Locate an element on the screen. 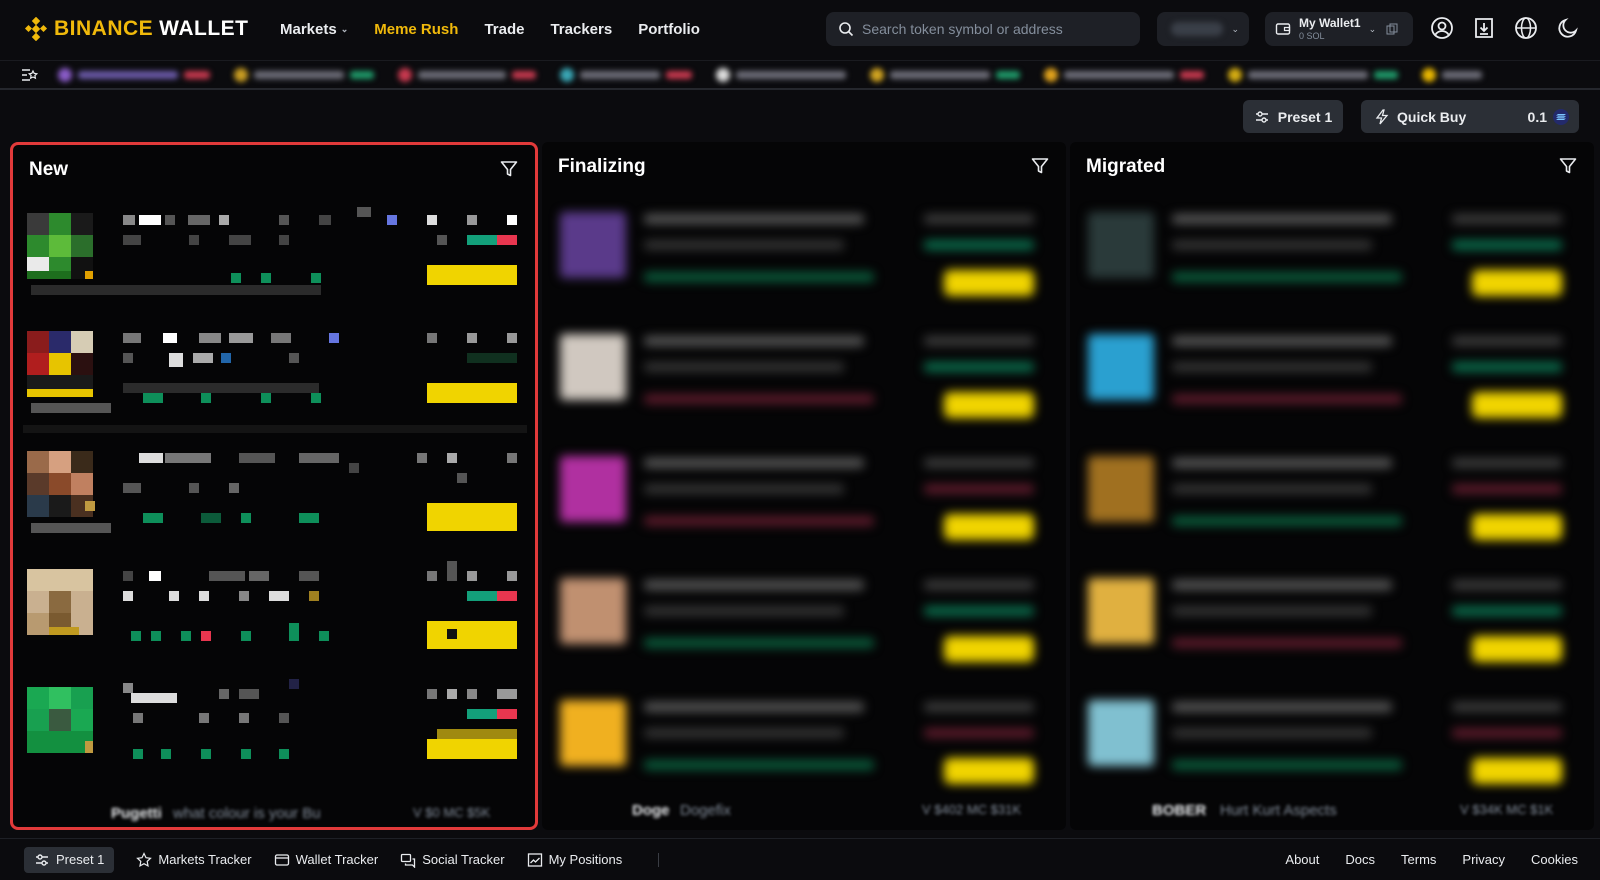  footer-link-cookies: Cookies is located at coordinates (1554, 859).